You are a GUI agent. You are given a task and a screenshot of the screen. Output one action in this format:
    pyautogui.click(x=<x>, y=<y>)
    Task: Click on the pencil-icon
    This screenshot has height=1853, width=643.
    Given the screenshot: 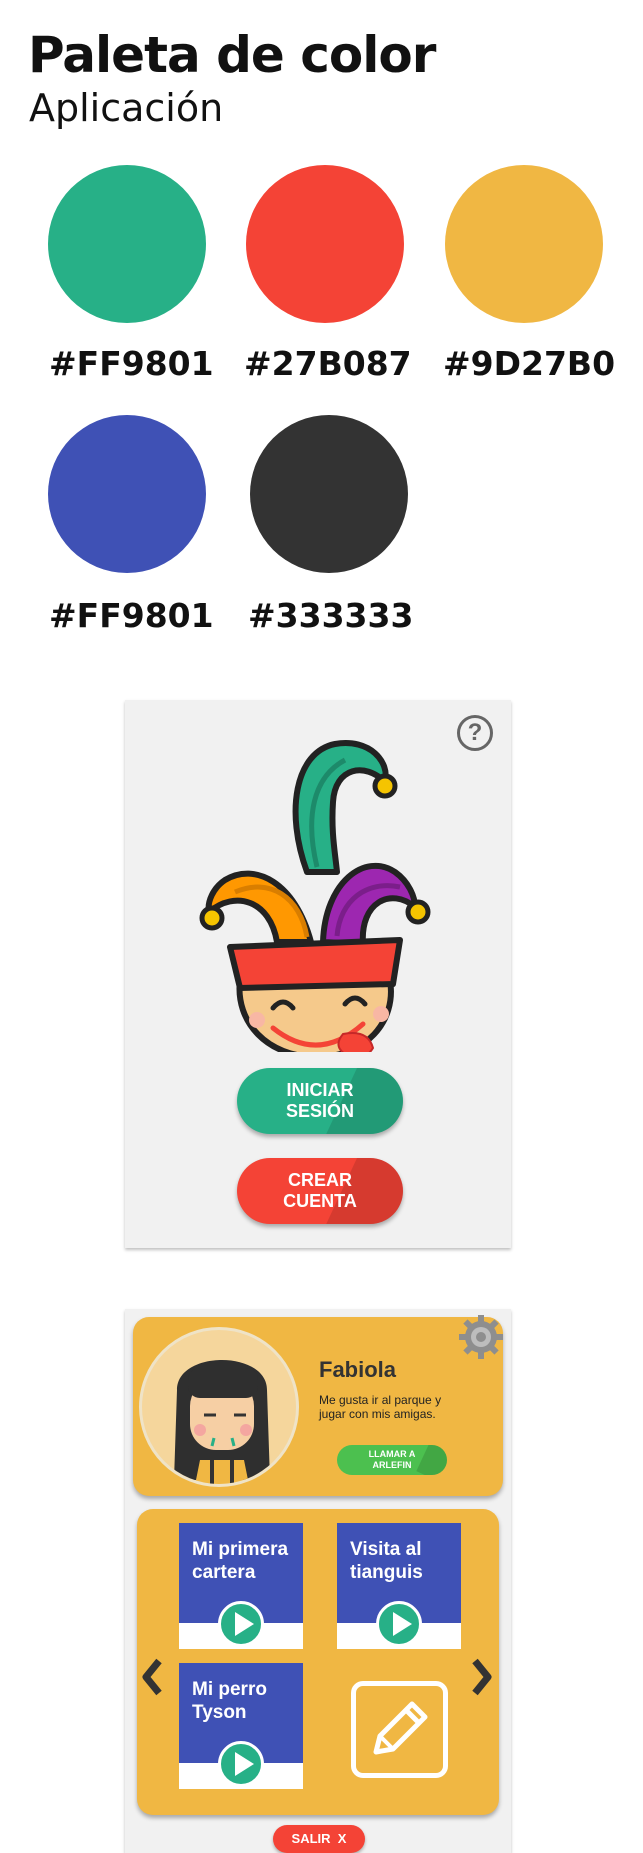 What is the action you would take?
    pyautogui.click(x=400, y=1728)
    